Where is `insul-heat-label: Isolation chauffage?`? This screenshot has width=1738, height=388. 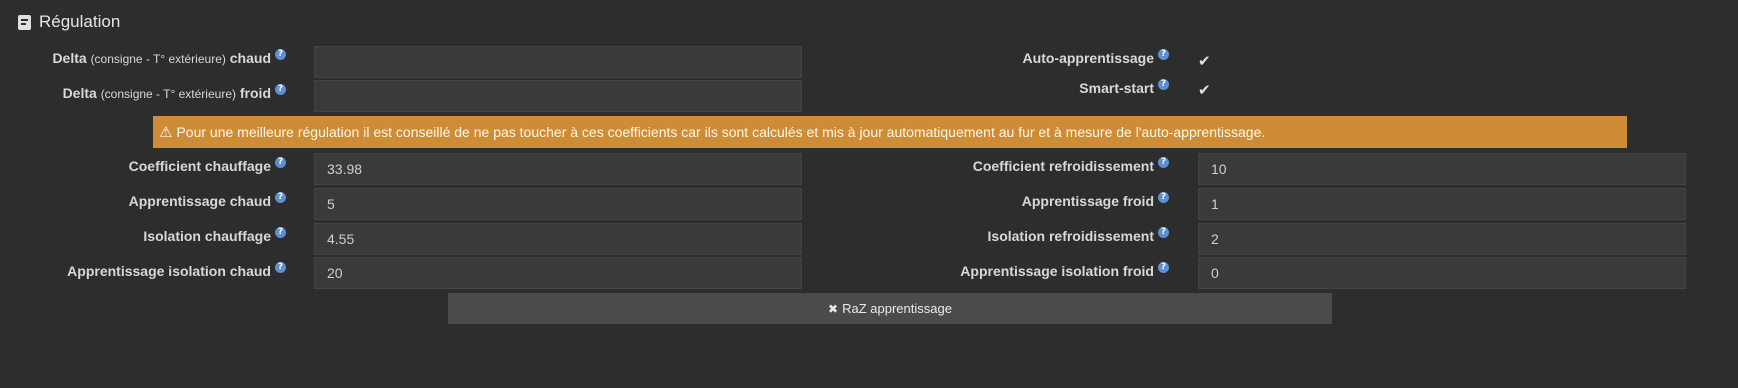
insul-heat-label: Isolation chauffage? is located at coordinates (214, 235).